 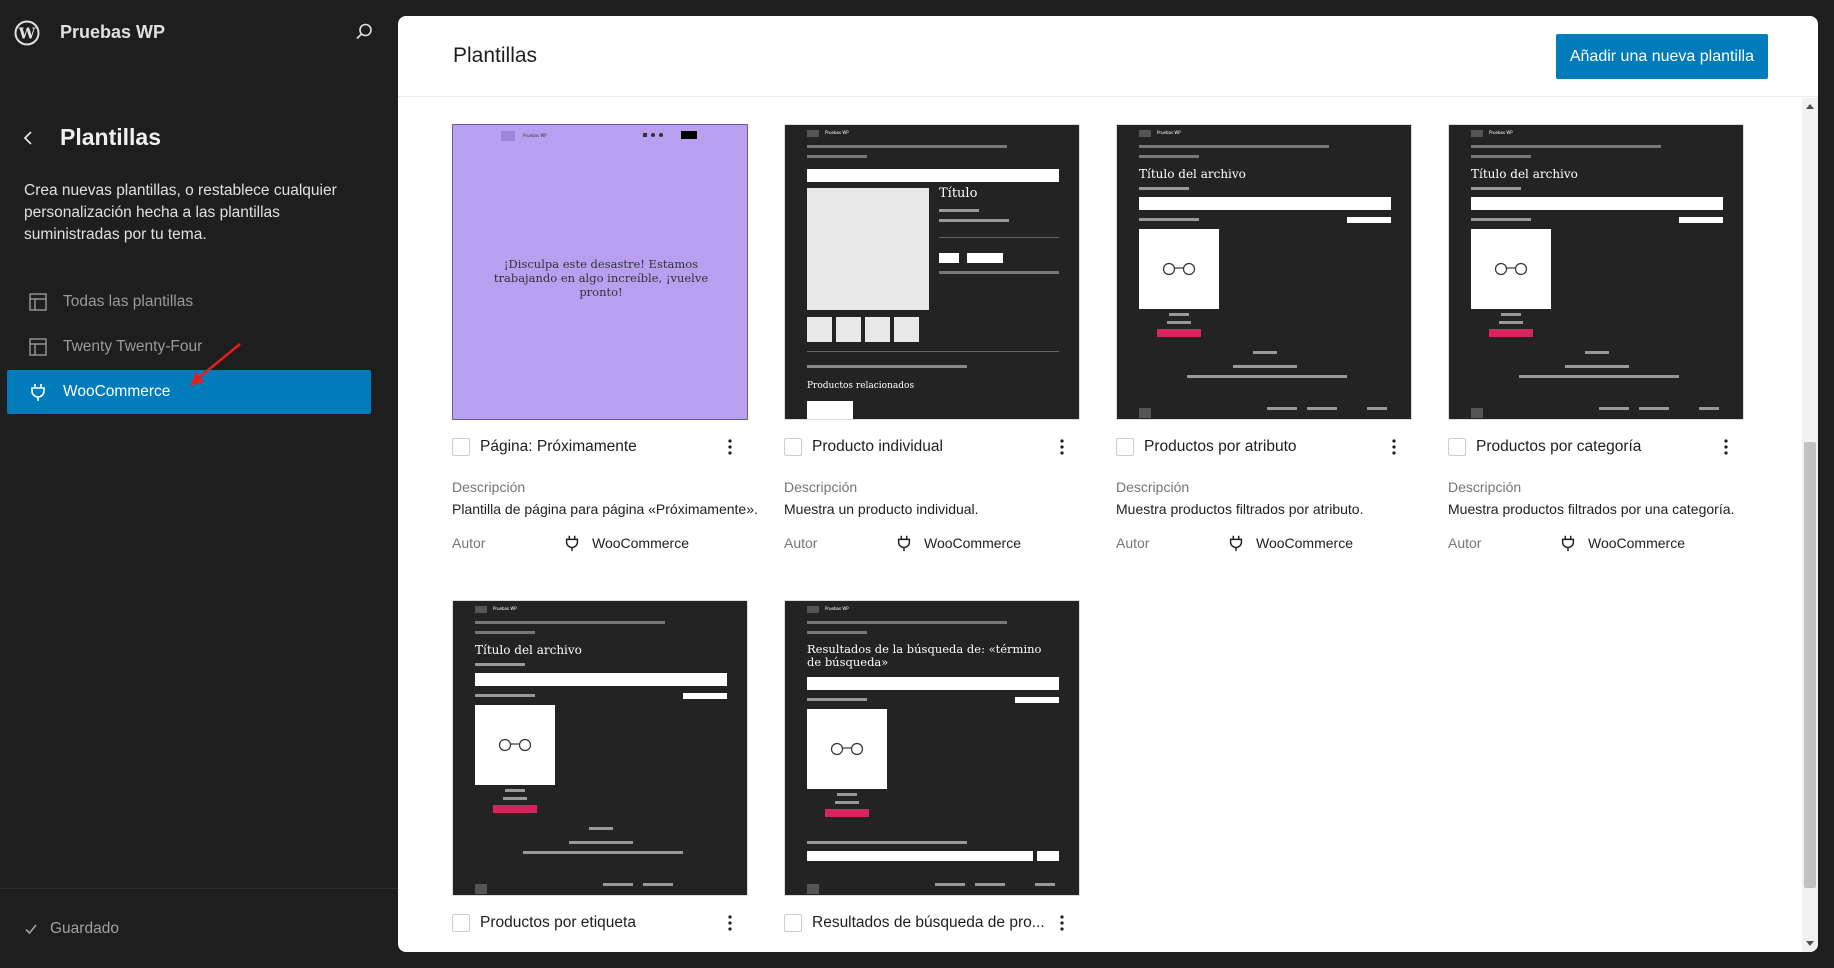 I want to click on preview-related-heading: Productos relacionados, so click(x=861, y=386).